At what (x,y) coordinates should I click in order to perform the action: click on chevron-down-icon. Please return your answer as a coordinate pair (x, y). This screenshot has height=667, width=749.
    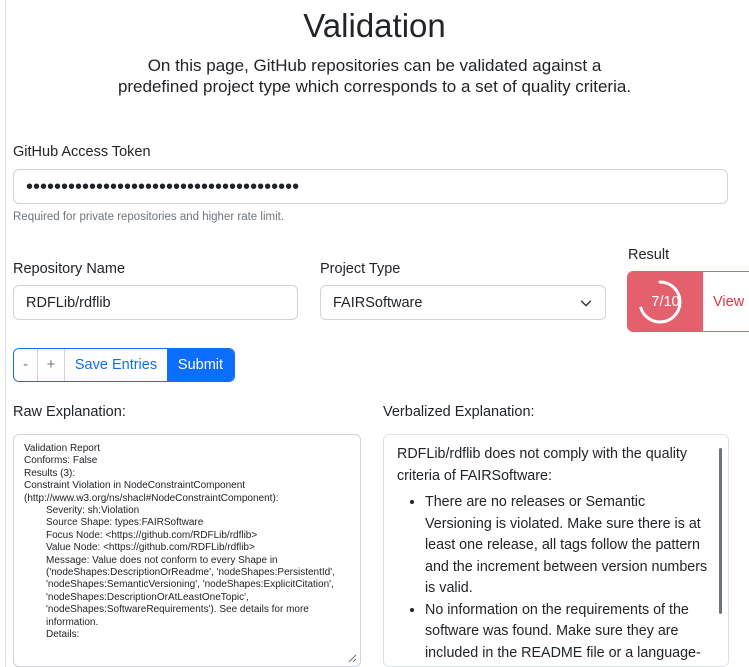
    Looking at the image, I should click on (586, 302).